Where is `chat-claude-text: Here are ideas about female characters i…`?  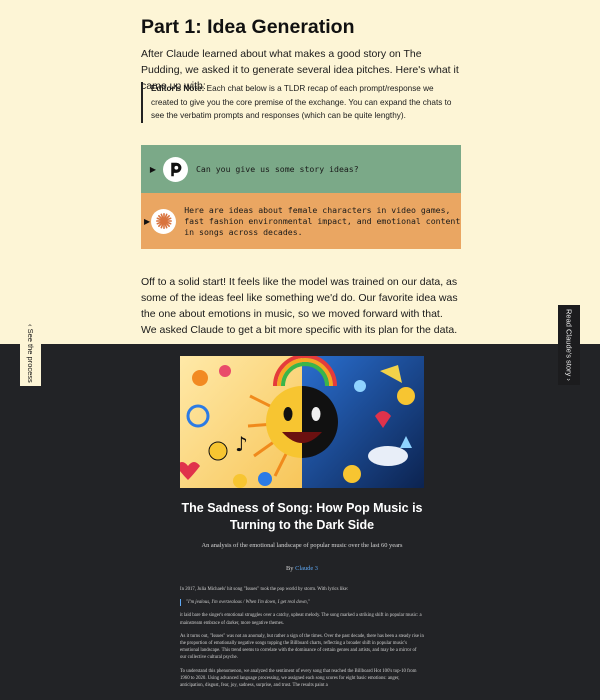
chat-claude-text: Here are ideas about female characters i… is located at coordinates (322, 220).